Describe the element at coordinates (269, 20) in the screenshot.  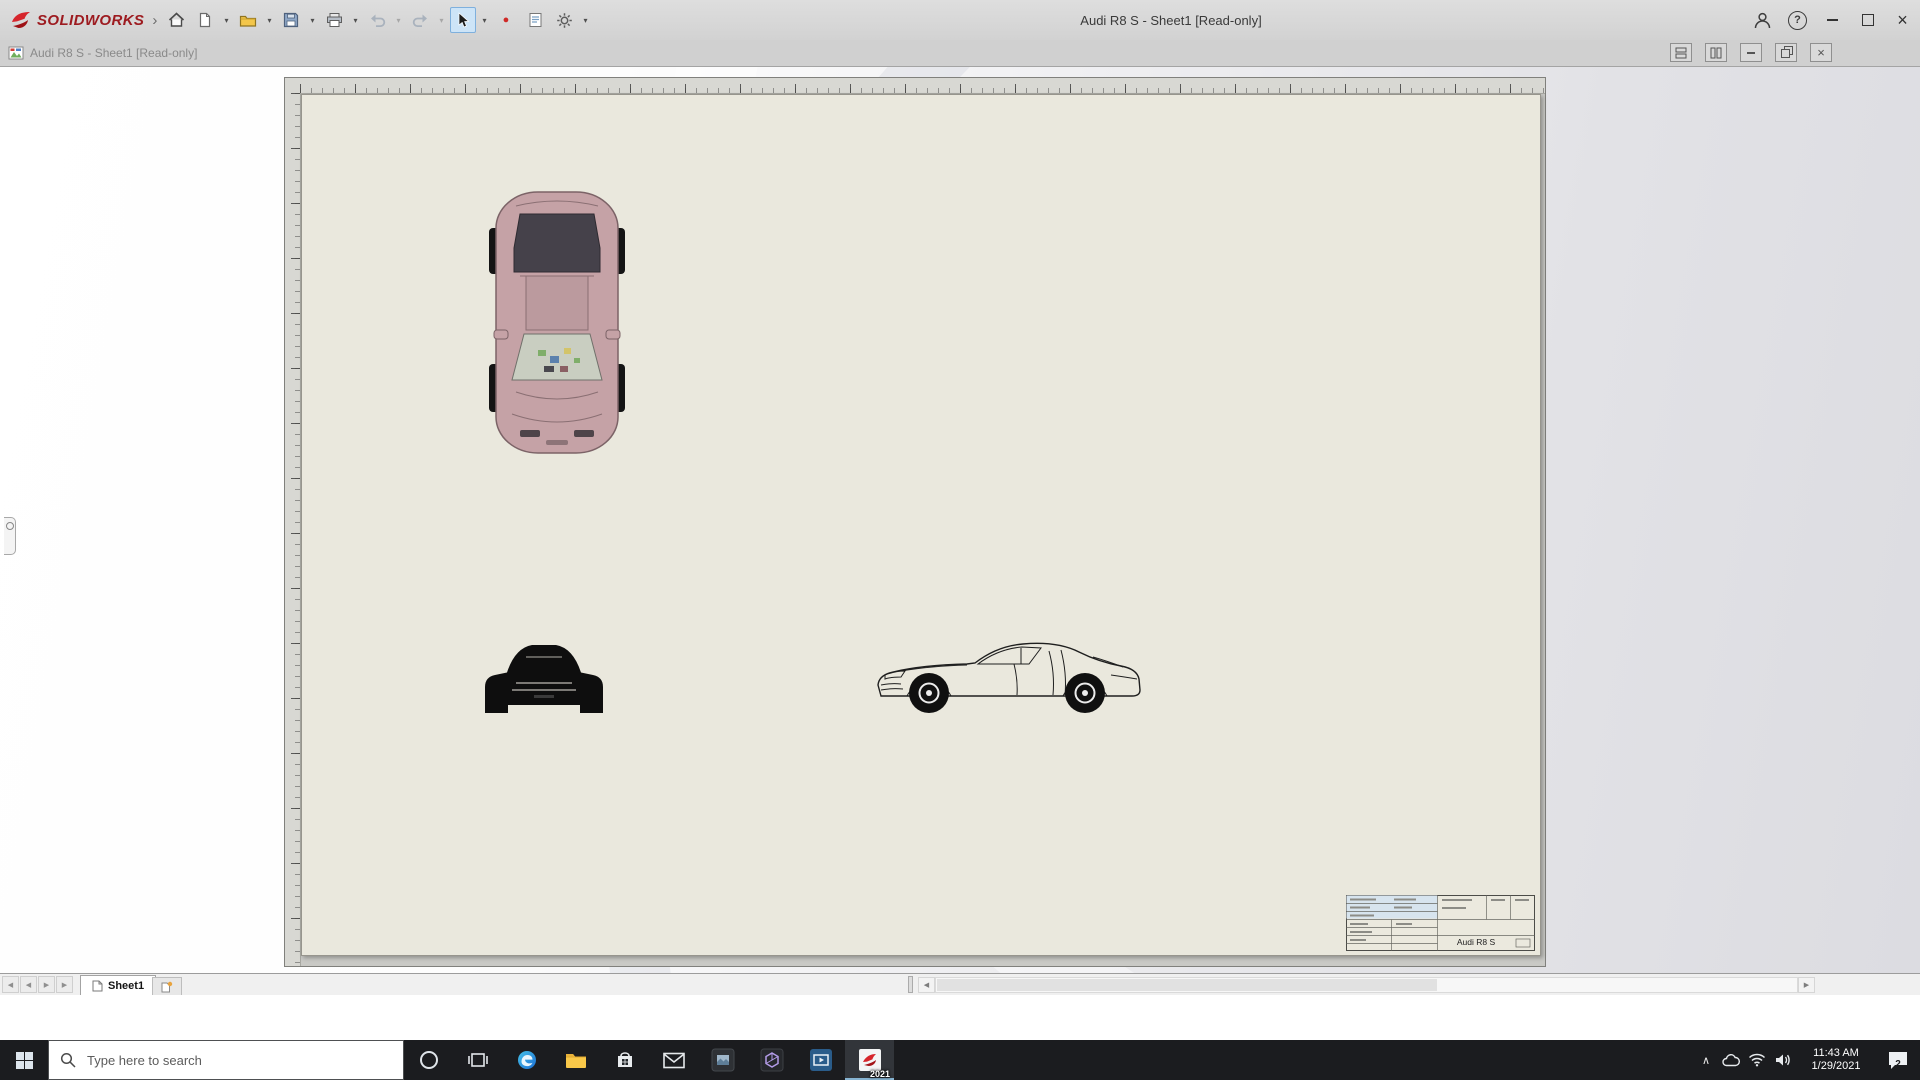
I see `open-caret-icon: ▾` at that location.